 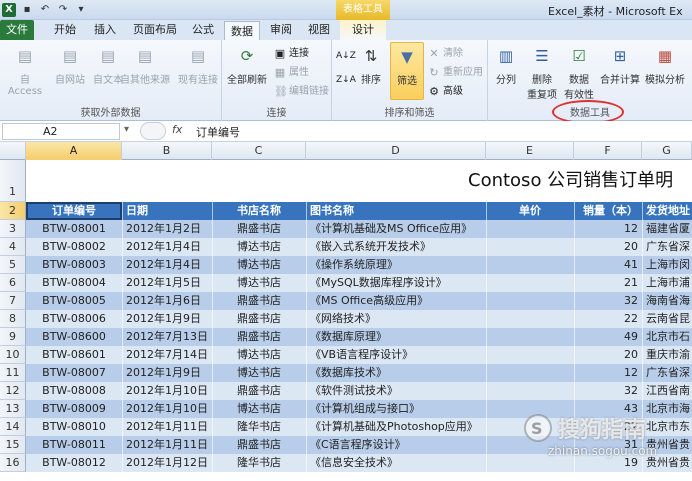 What do you see at coordinates (396, 391) in the screenshot?
I see `cell-book-name: 《软件测试技术》` at bounding box center [396, 391].